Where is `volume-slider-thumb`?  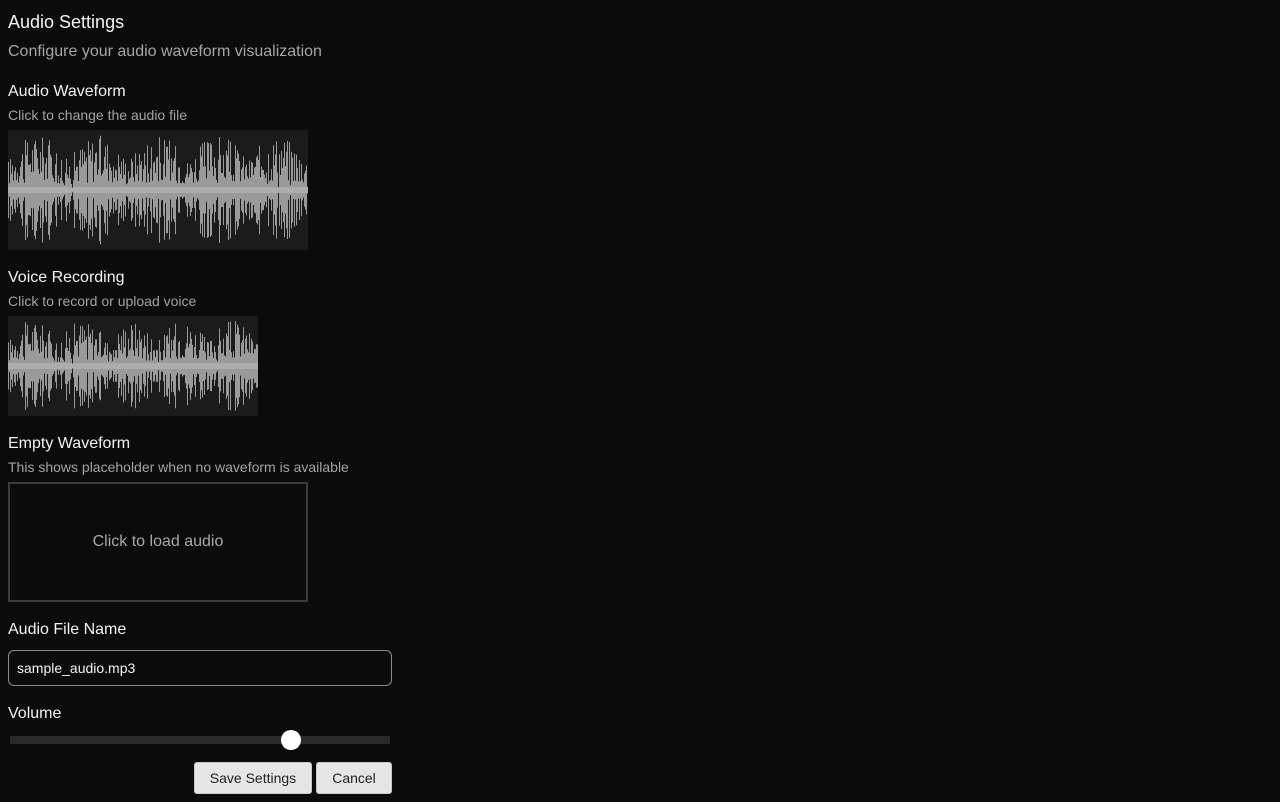 volume-slider-thumb is located at coordinates (291, 740).